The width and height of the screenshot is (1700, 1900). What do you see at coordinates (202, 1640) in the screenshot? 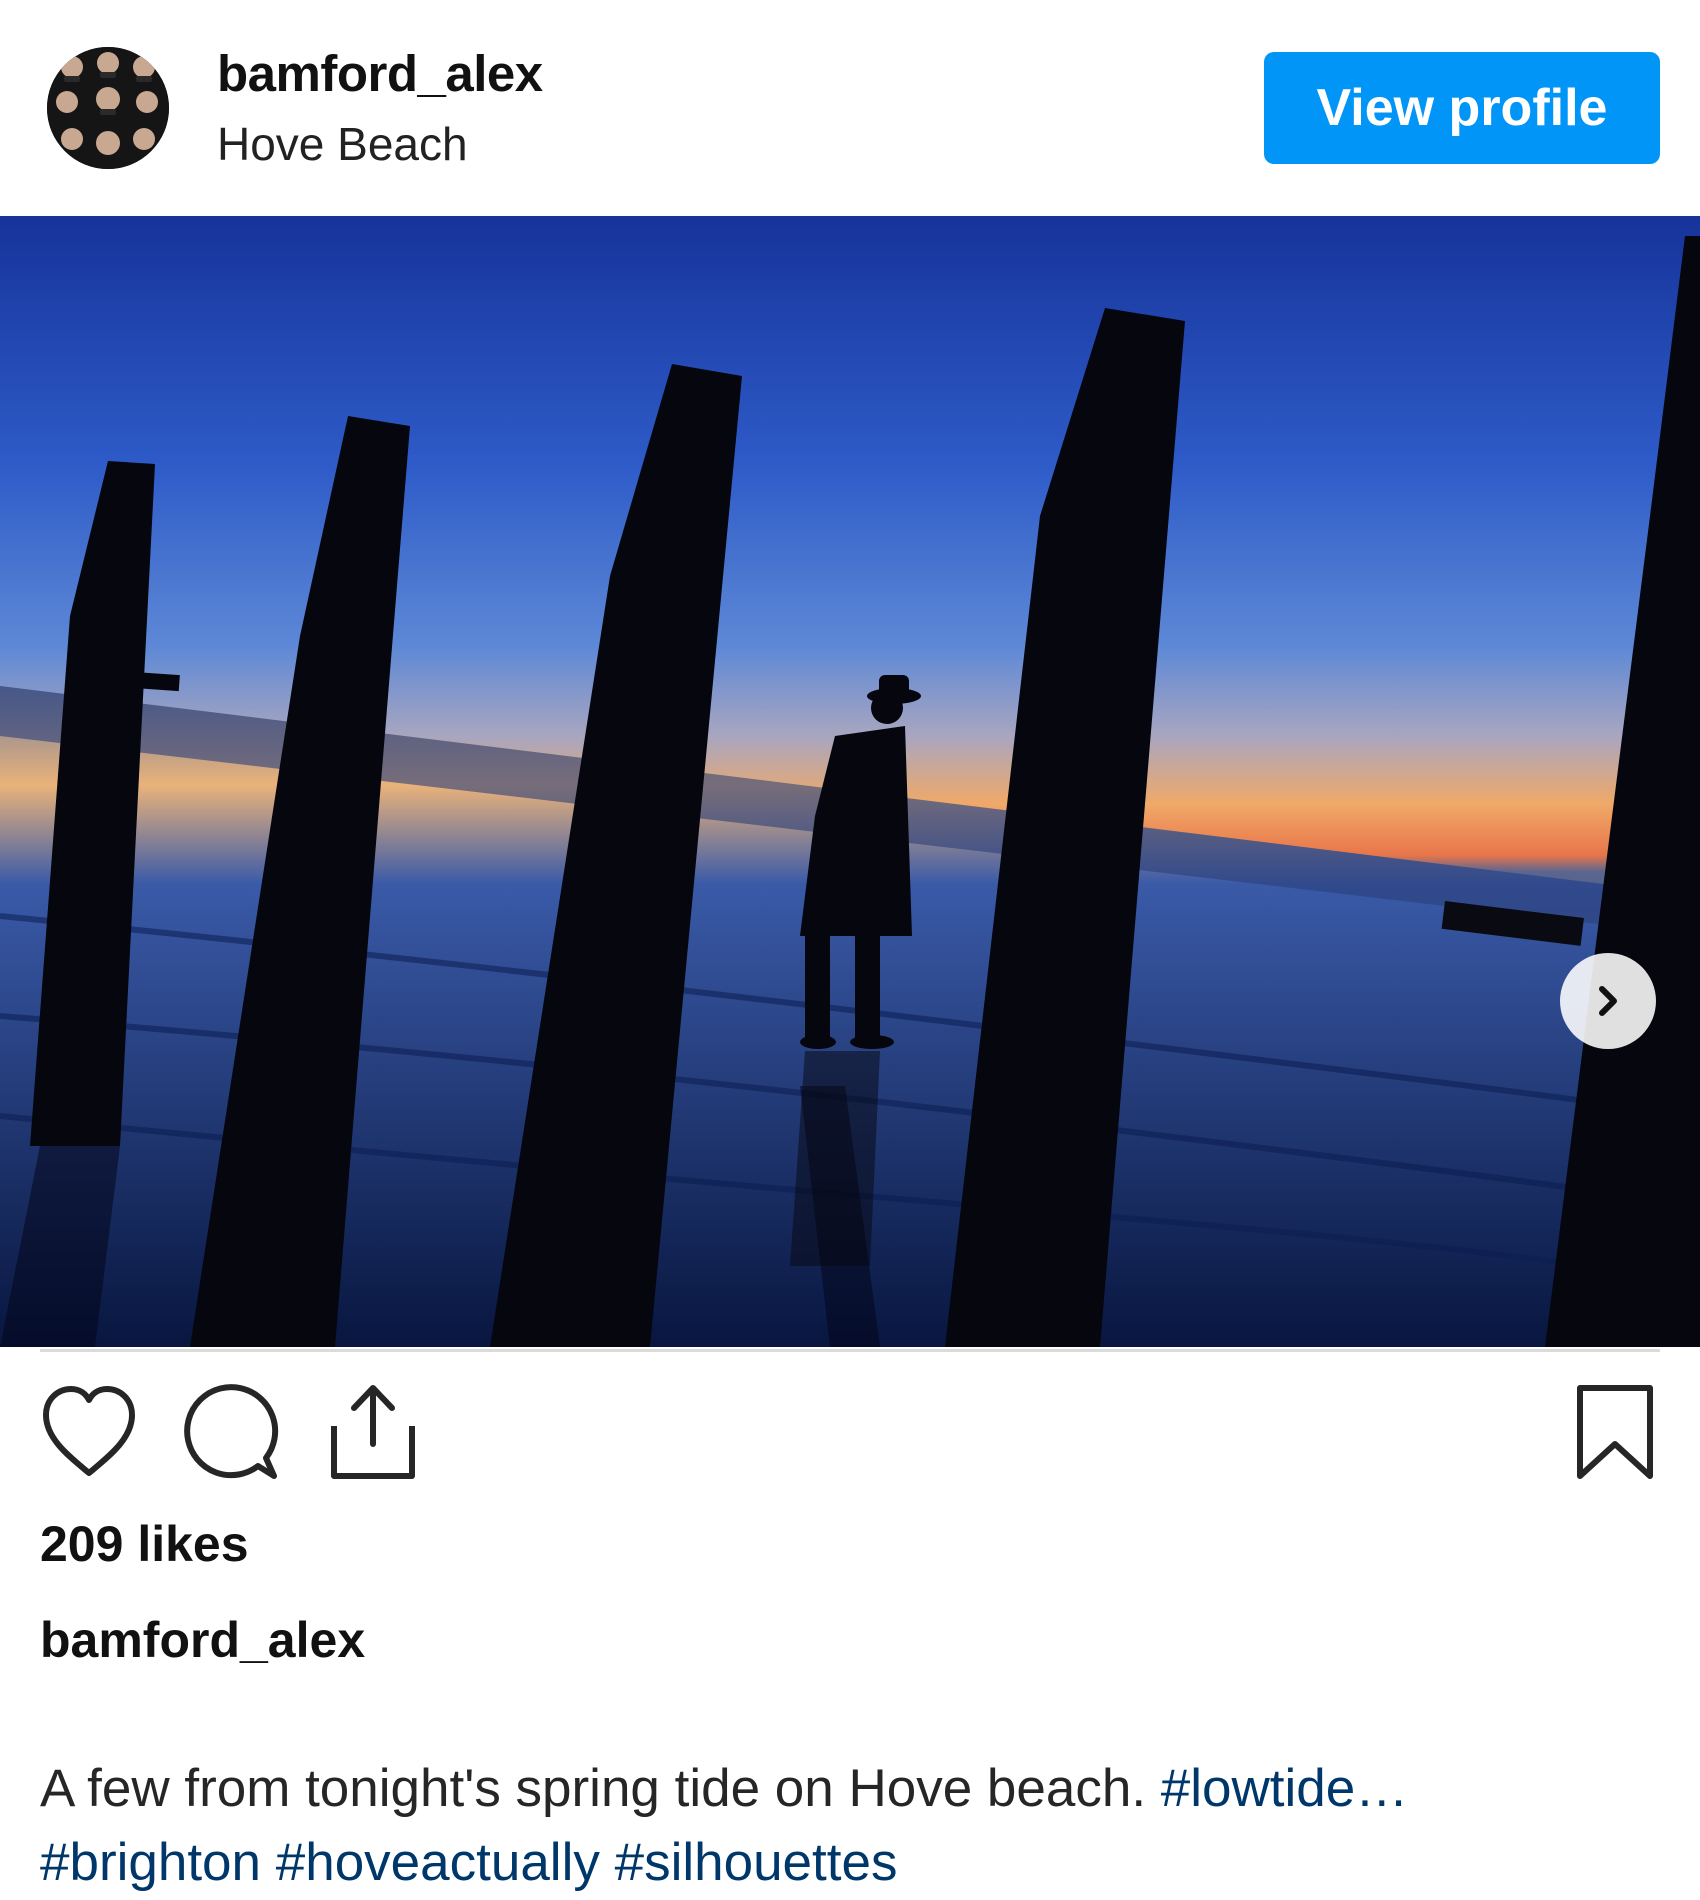
I see `caption-username: bamford_alex` at bounding box center [202, 1640].